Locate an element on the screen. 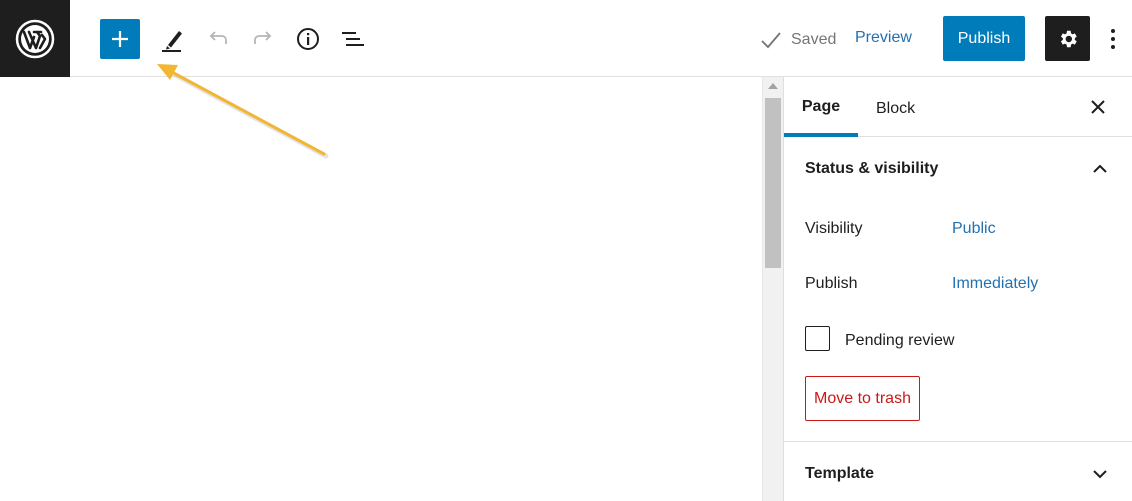 This screenshot has width=1132, height=501. canvas-scrollbar is located at coordinates (772, 289).